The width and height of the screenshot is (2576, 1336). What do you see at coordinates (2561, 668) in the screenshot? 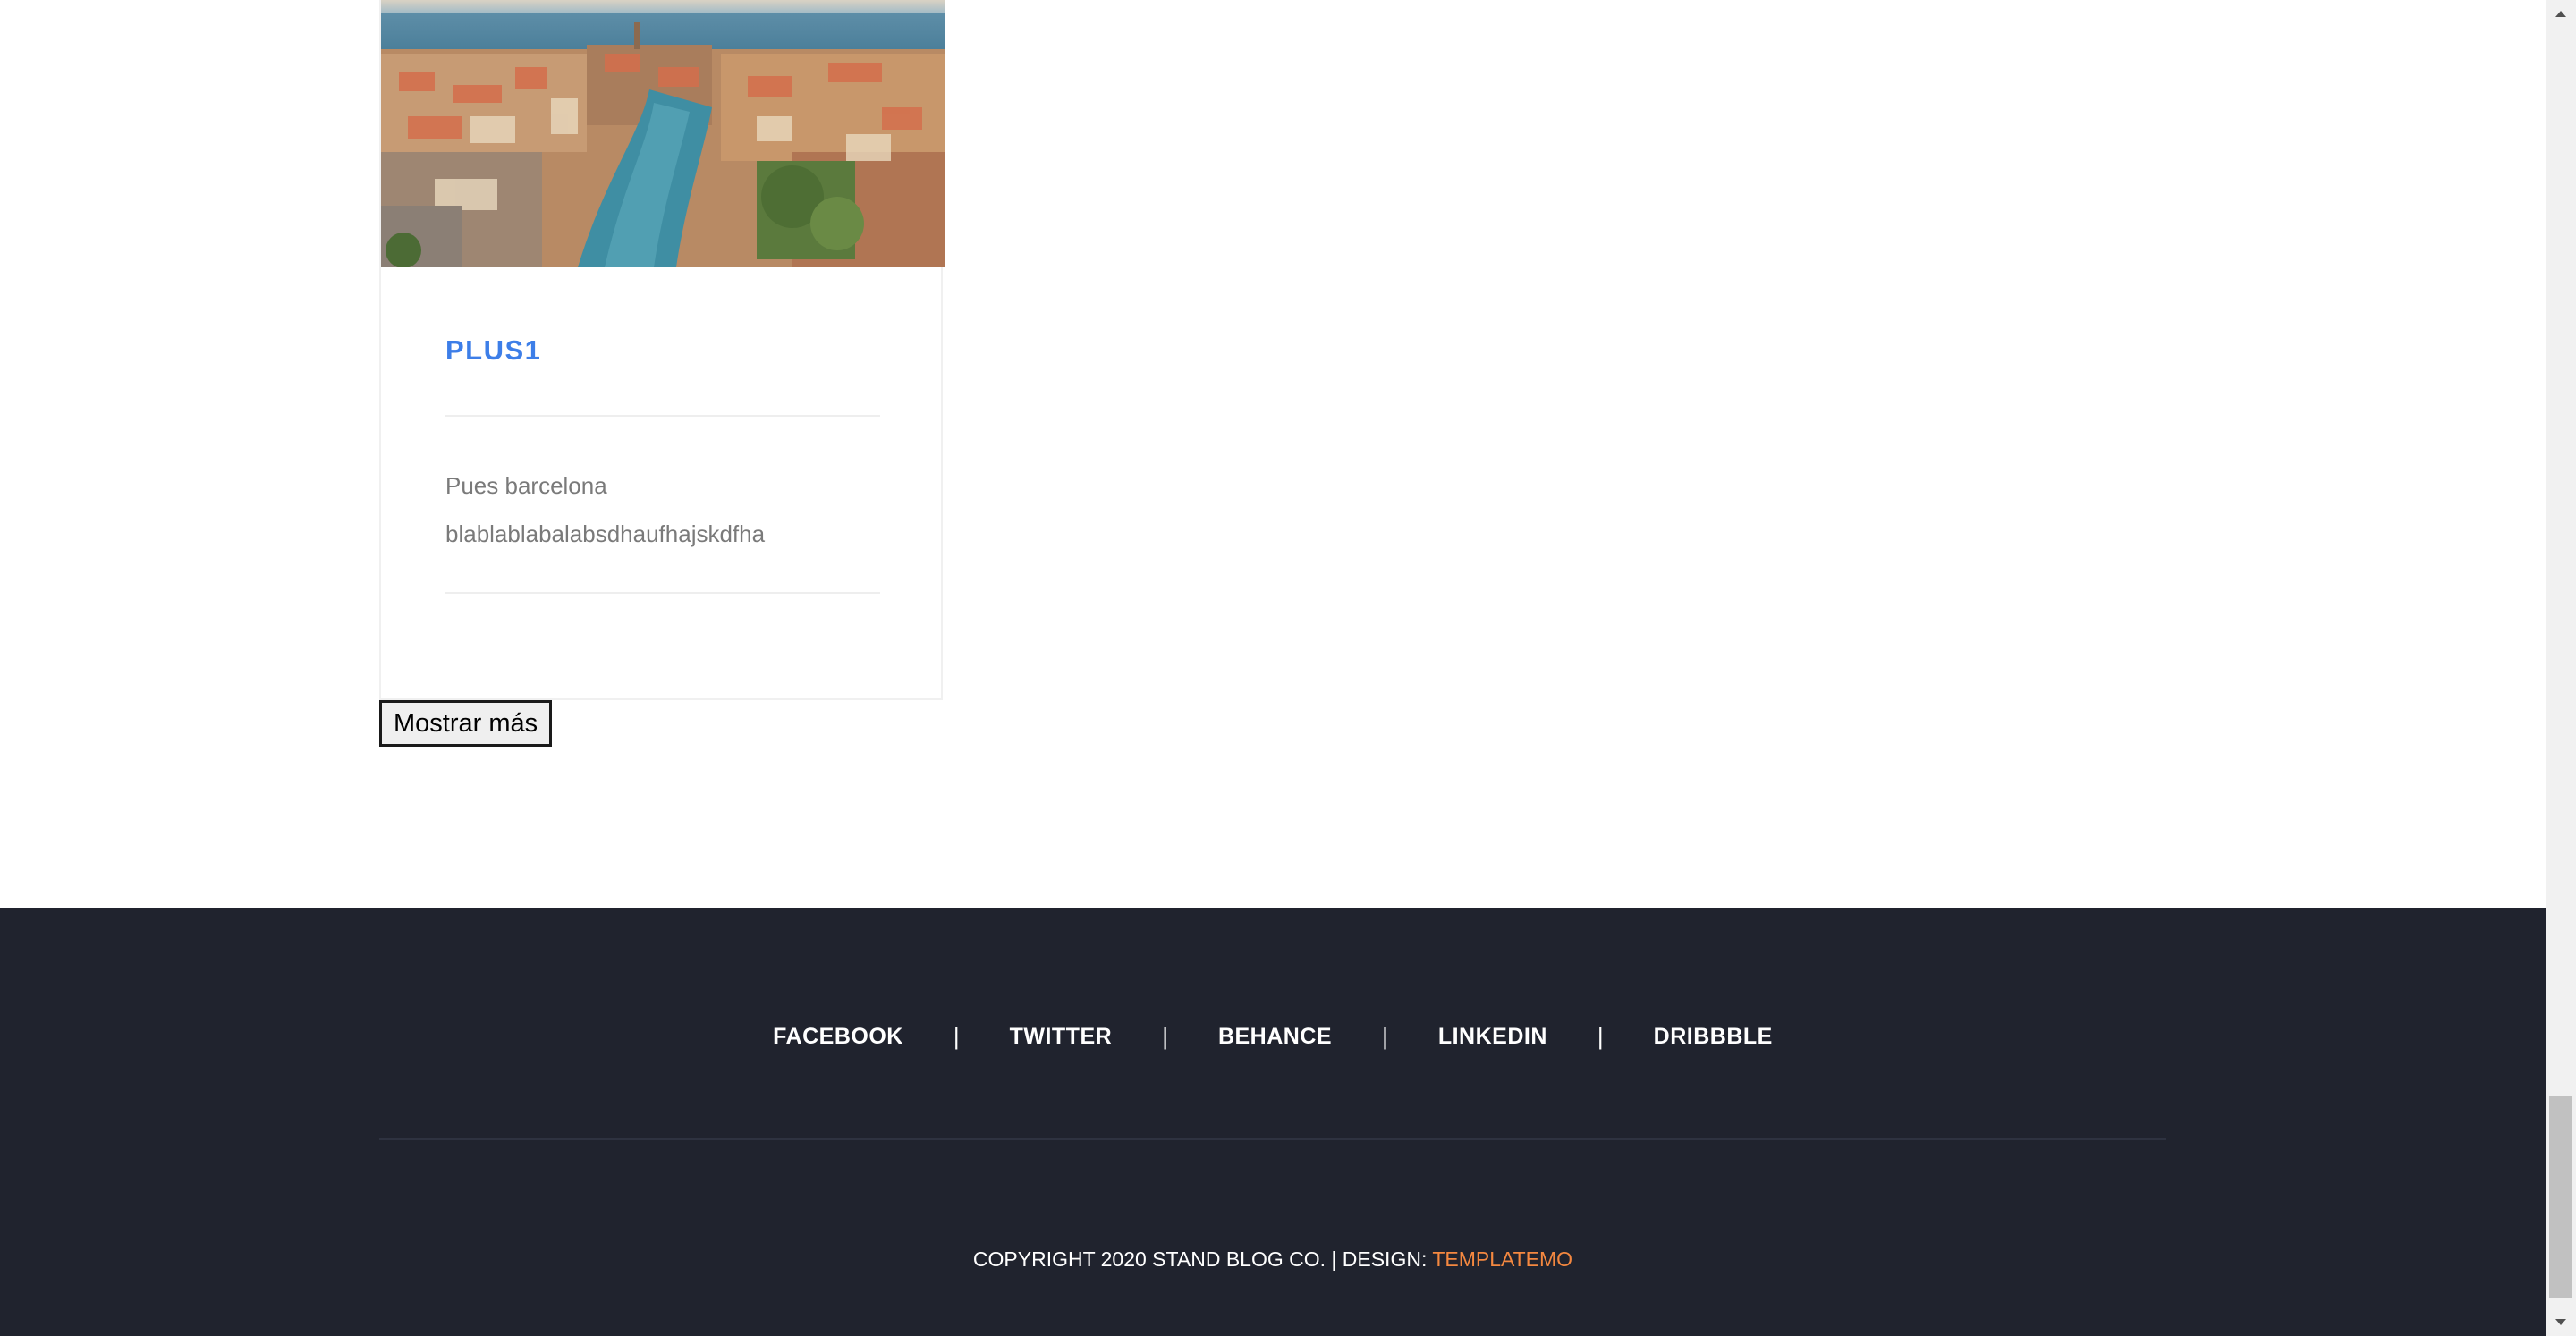
I see `vertical-scrollbar` at bounding box center [2561, 668].